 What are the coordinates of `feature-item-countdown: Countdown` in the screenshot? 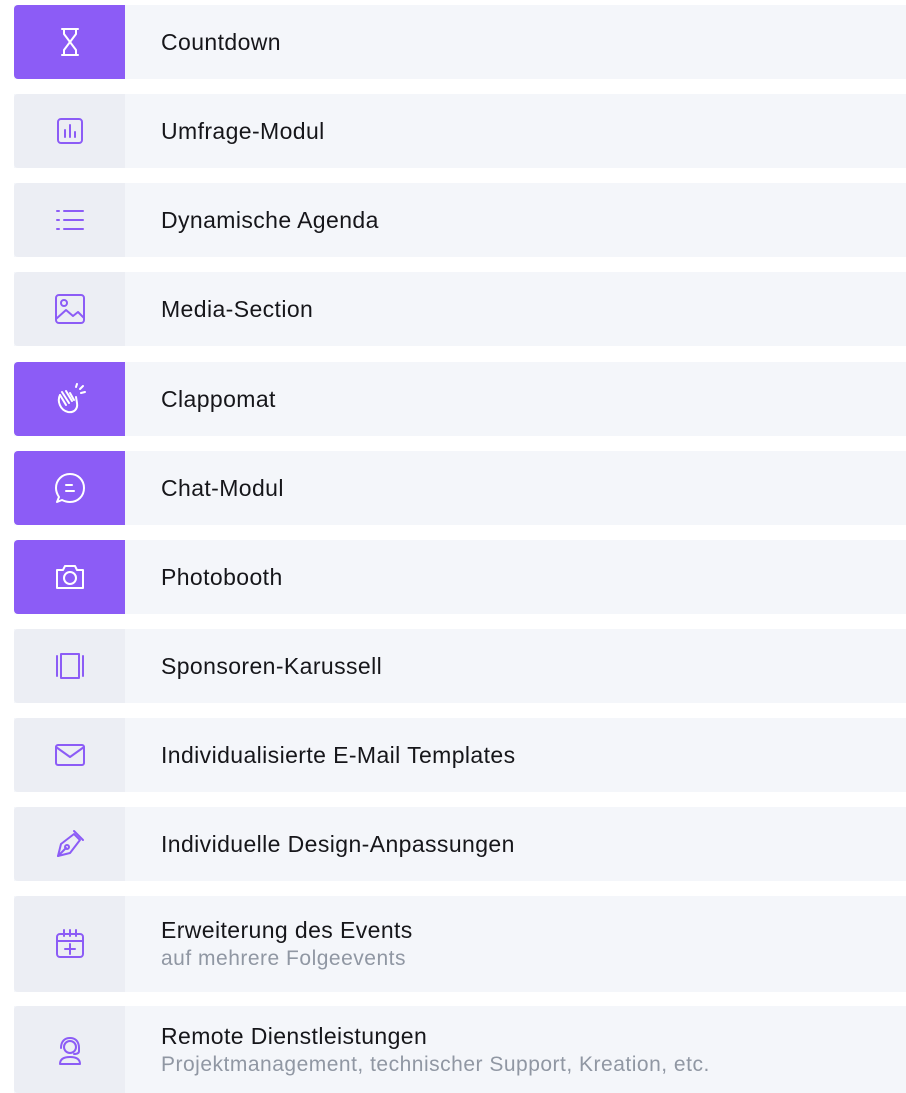 It's located at (460, 42).